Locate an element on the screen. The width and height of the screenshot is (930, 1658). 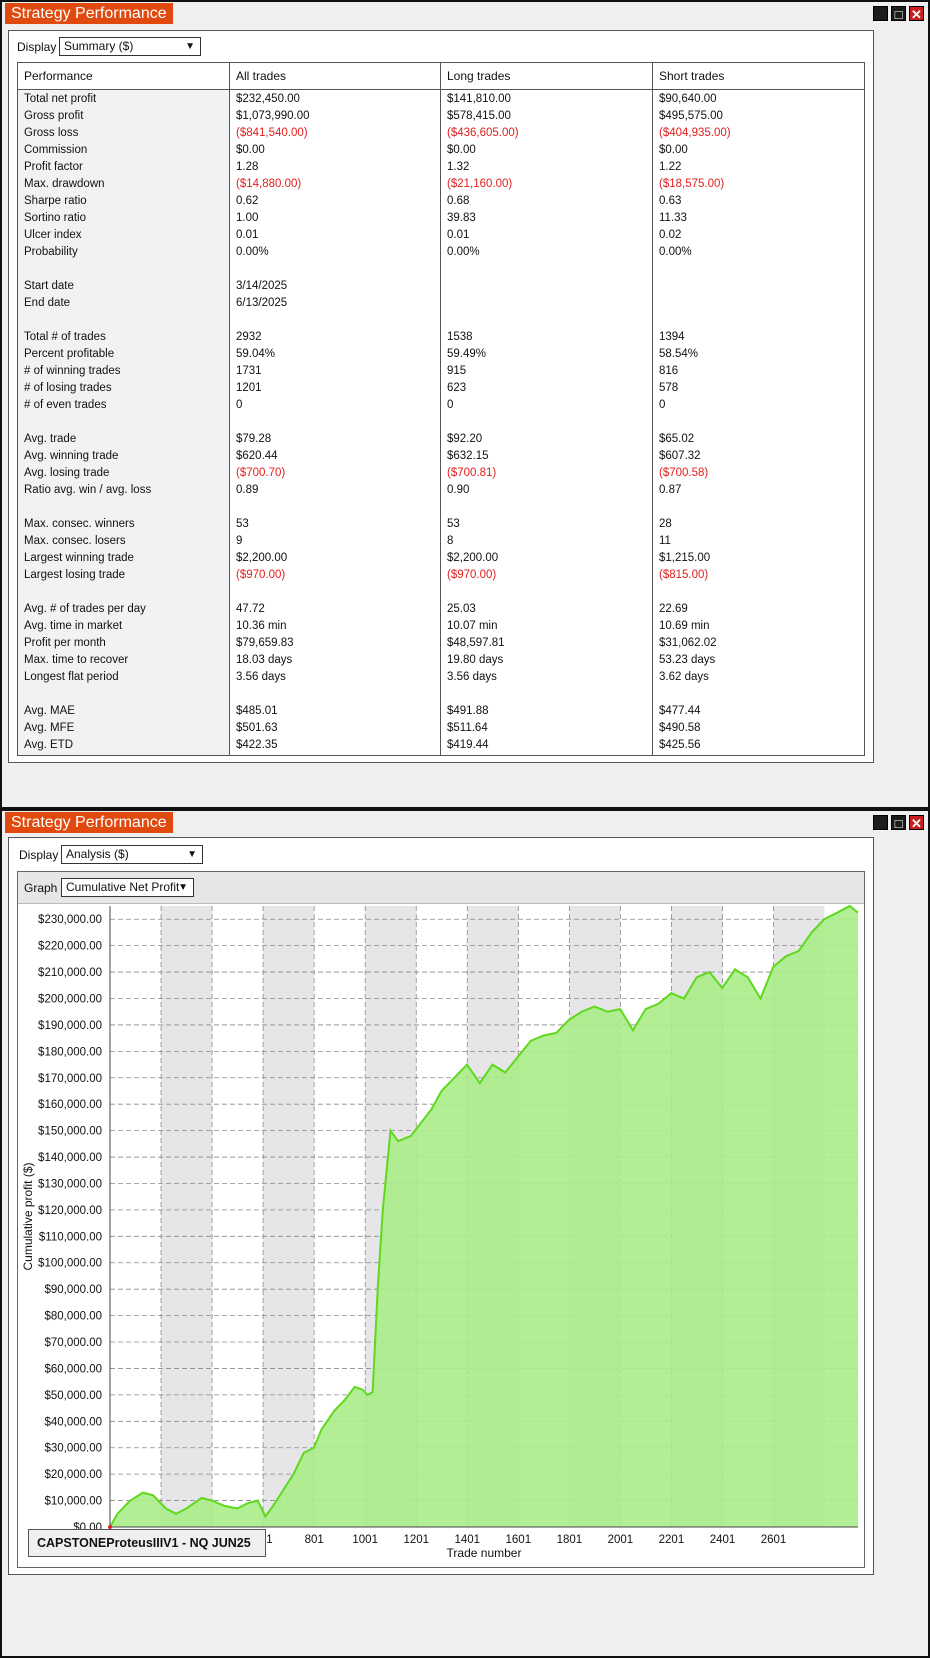
short-trades-value: $490.58 is located at coordinates (680, 728).